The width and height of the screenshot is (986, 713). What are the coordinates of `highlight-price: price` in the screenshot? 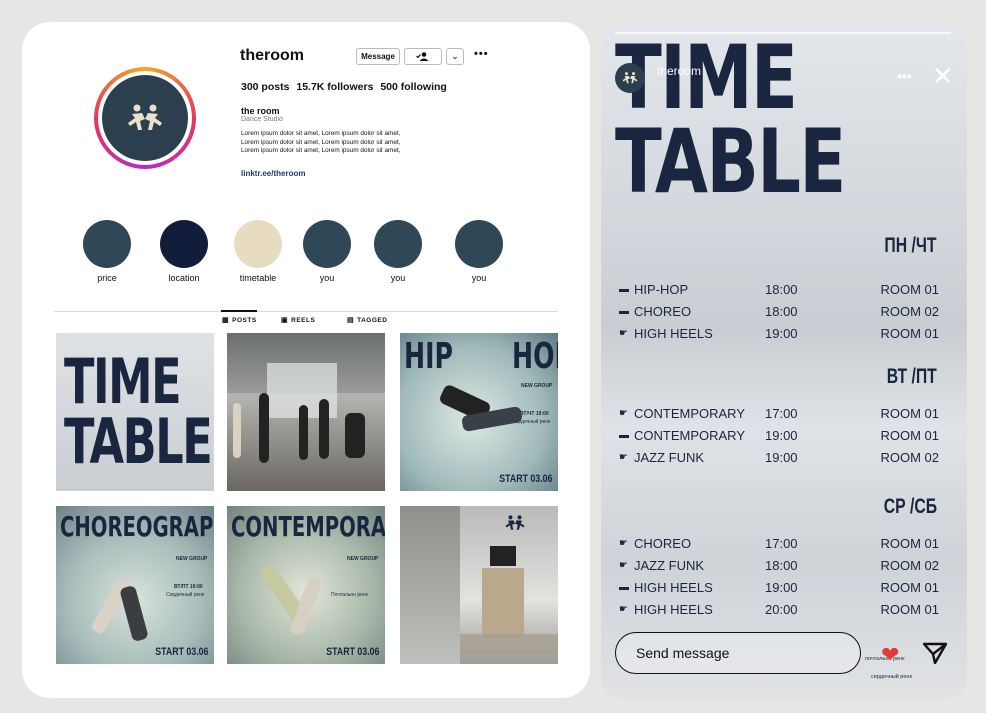 It's located at (107, 251).